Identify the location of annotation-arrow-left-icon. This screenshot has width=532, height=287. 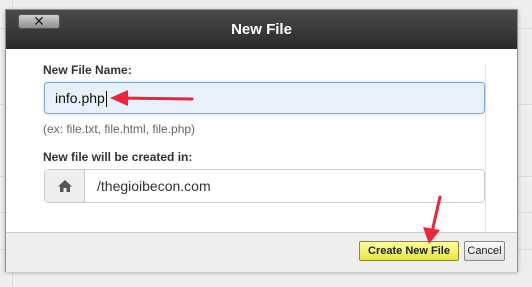
(152, 98).